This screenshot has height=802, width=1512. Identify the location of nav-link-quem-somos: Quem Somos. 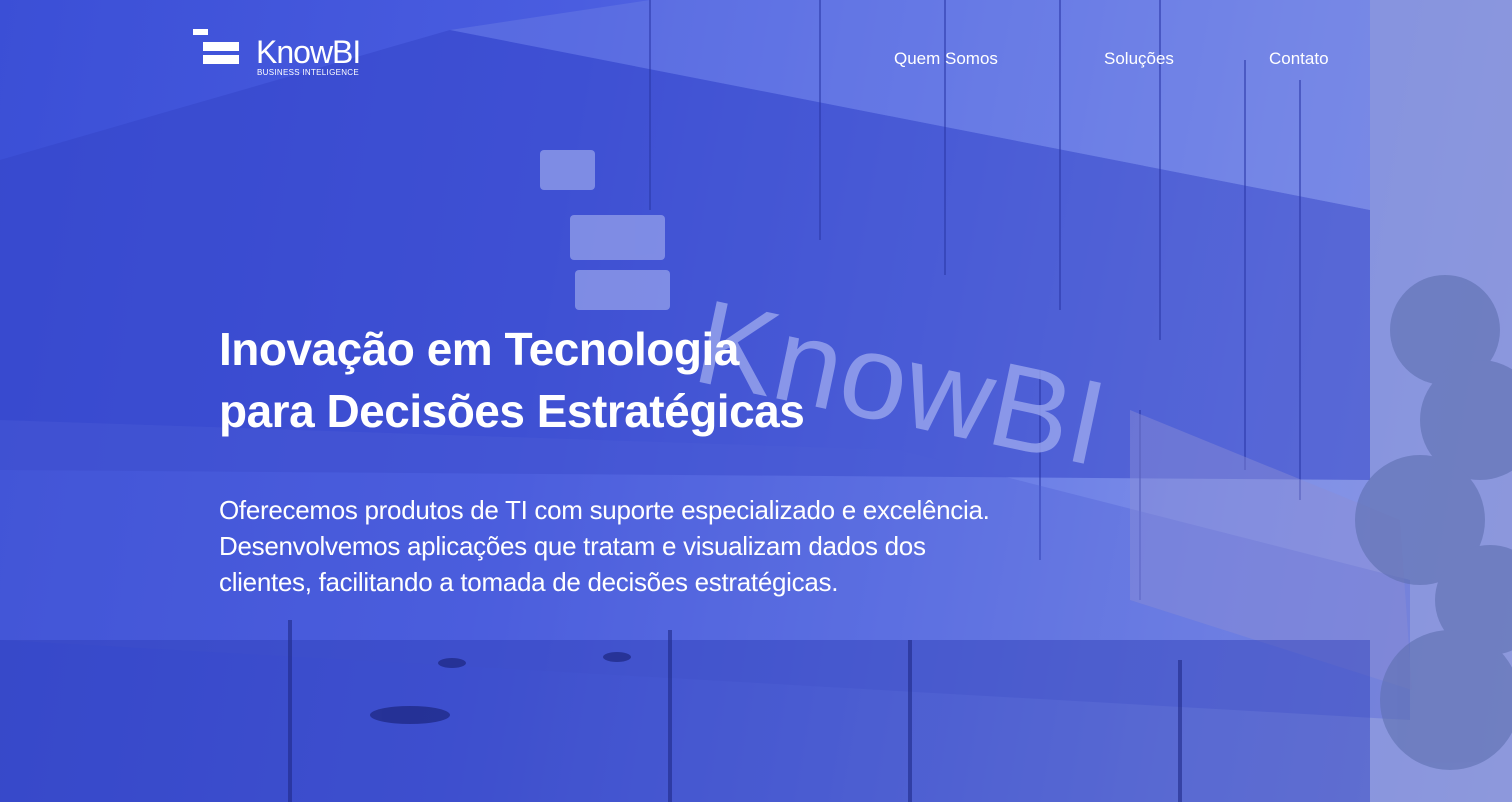
(946, 59).